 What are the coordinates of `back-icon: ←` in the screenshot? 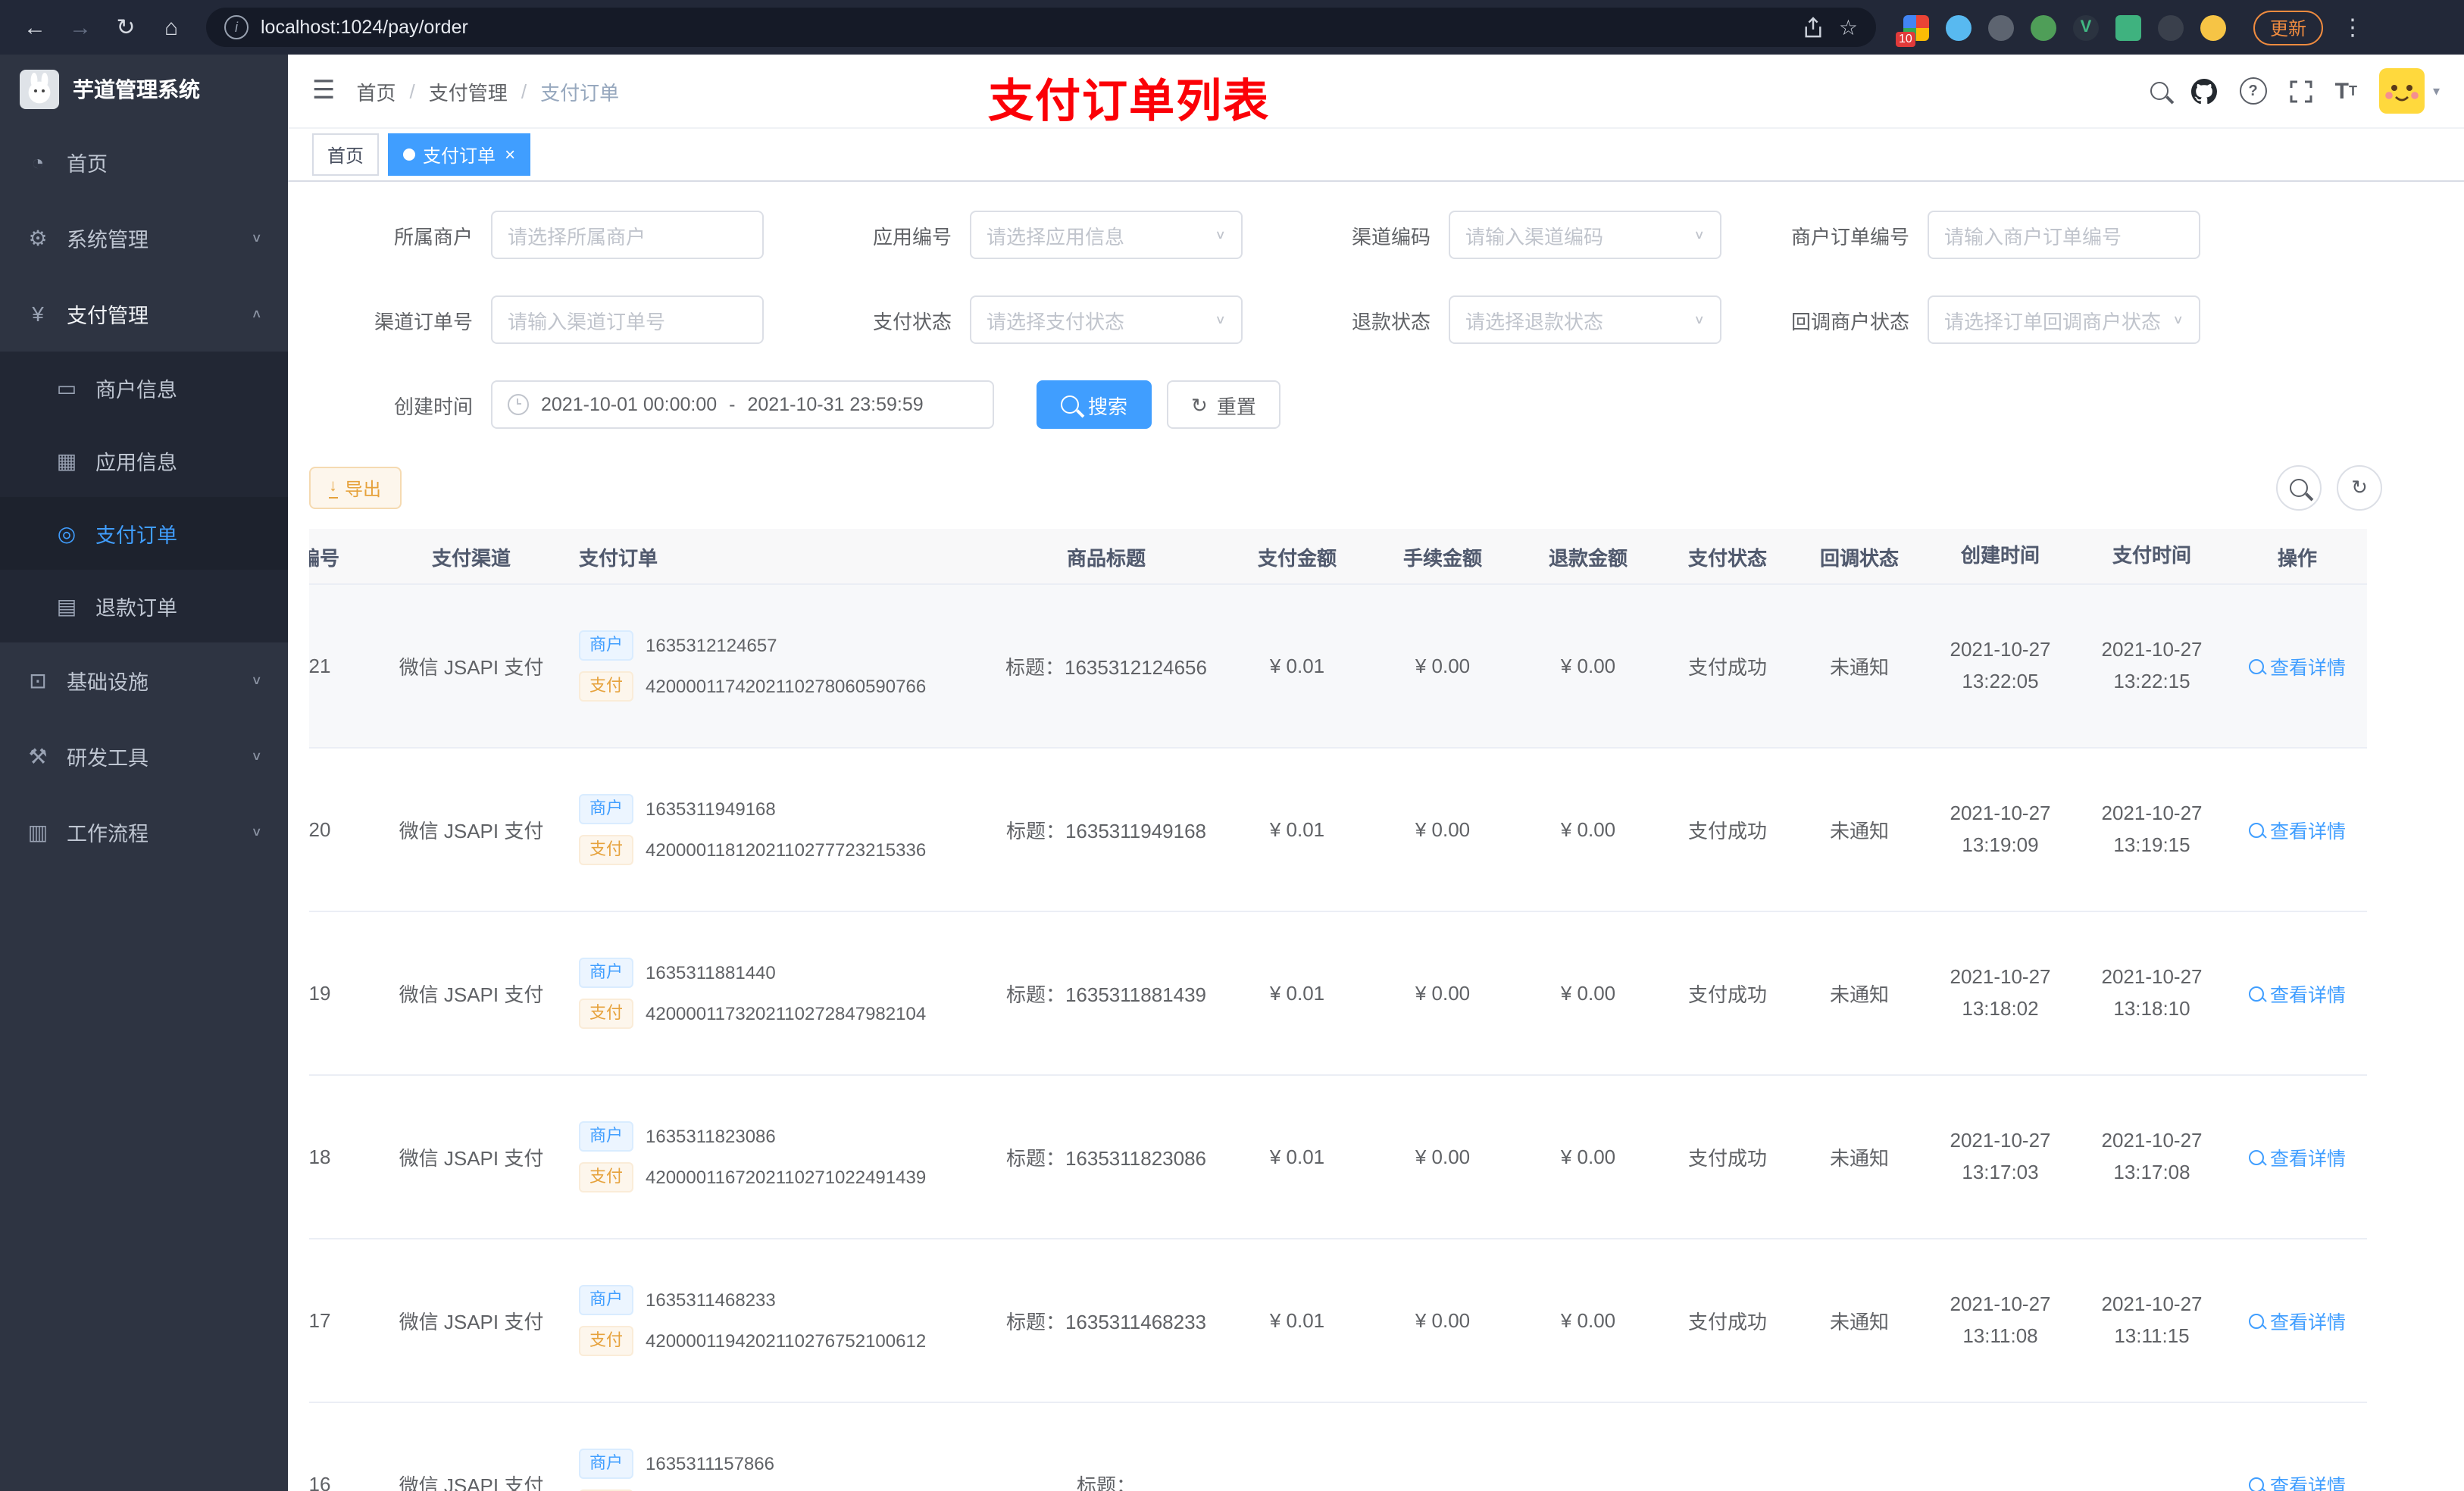 It's located at (35, 27).